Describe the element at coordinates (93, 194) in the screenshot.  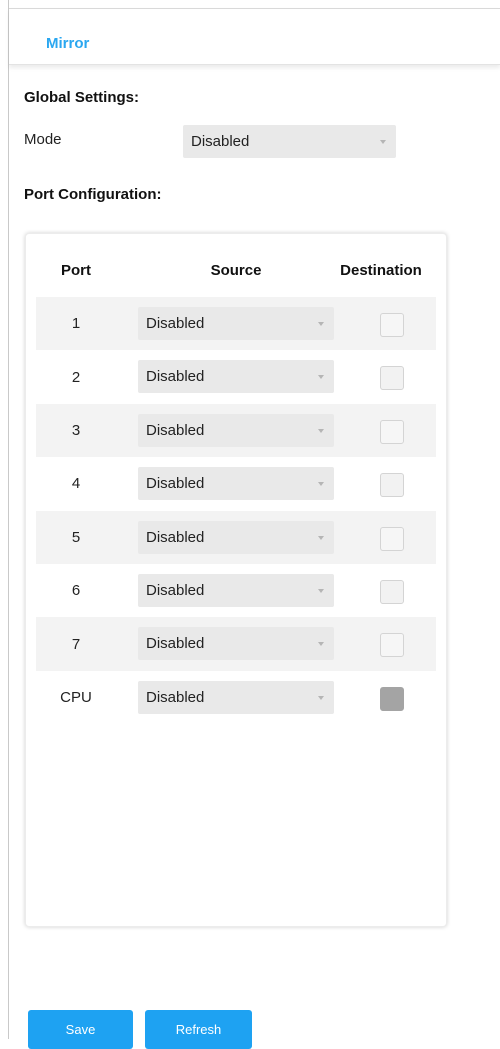
I see `port-configuration-heading: Port Configuration:` at that location.